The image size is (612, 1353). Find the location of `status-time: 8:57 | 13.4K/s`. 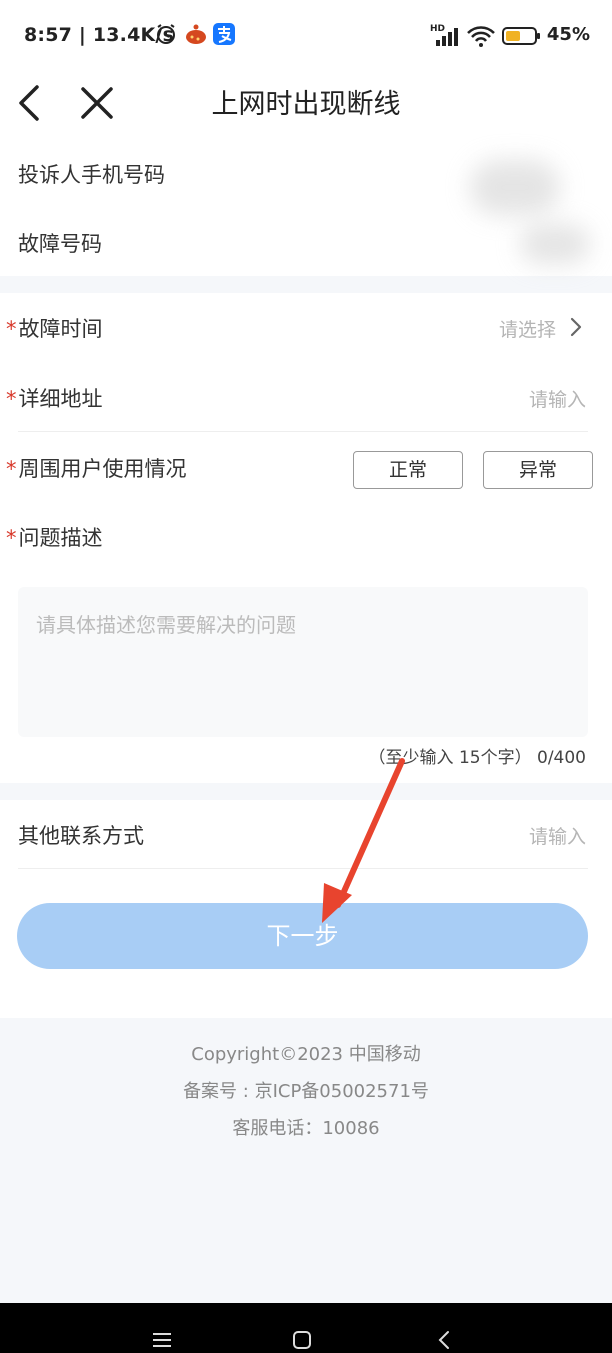

status-time: 8:57 | 13.4K/s is located at coordinates (99, 35).